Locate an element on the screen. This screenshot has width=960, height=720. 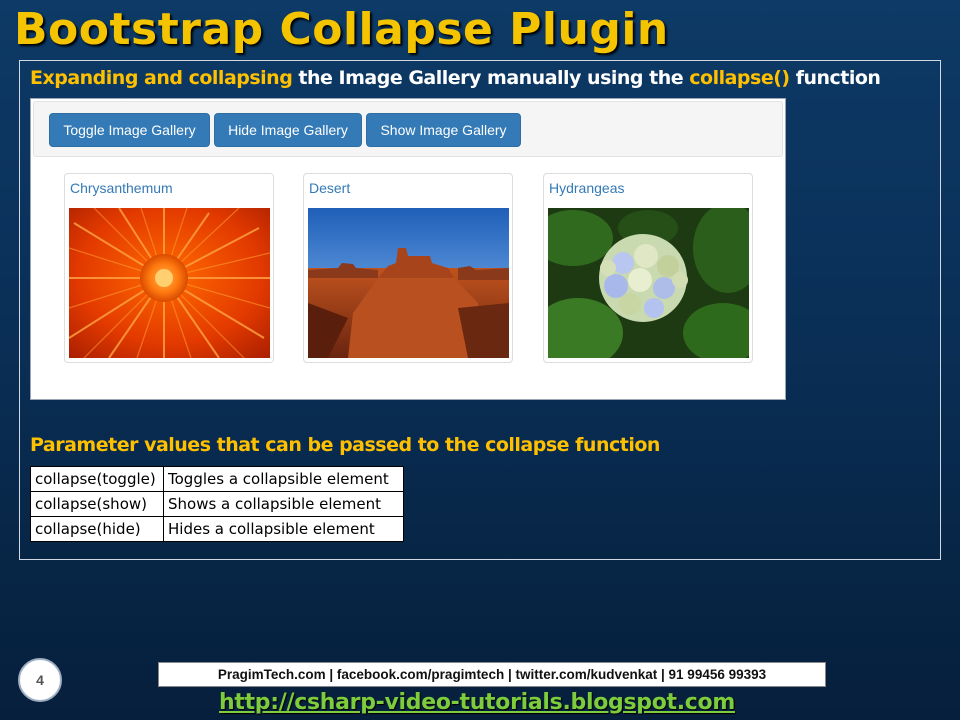
gallery-item-chrysanthemum: Chrysanthemum is located at coordinates (169, 268).